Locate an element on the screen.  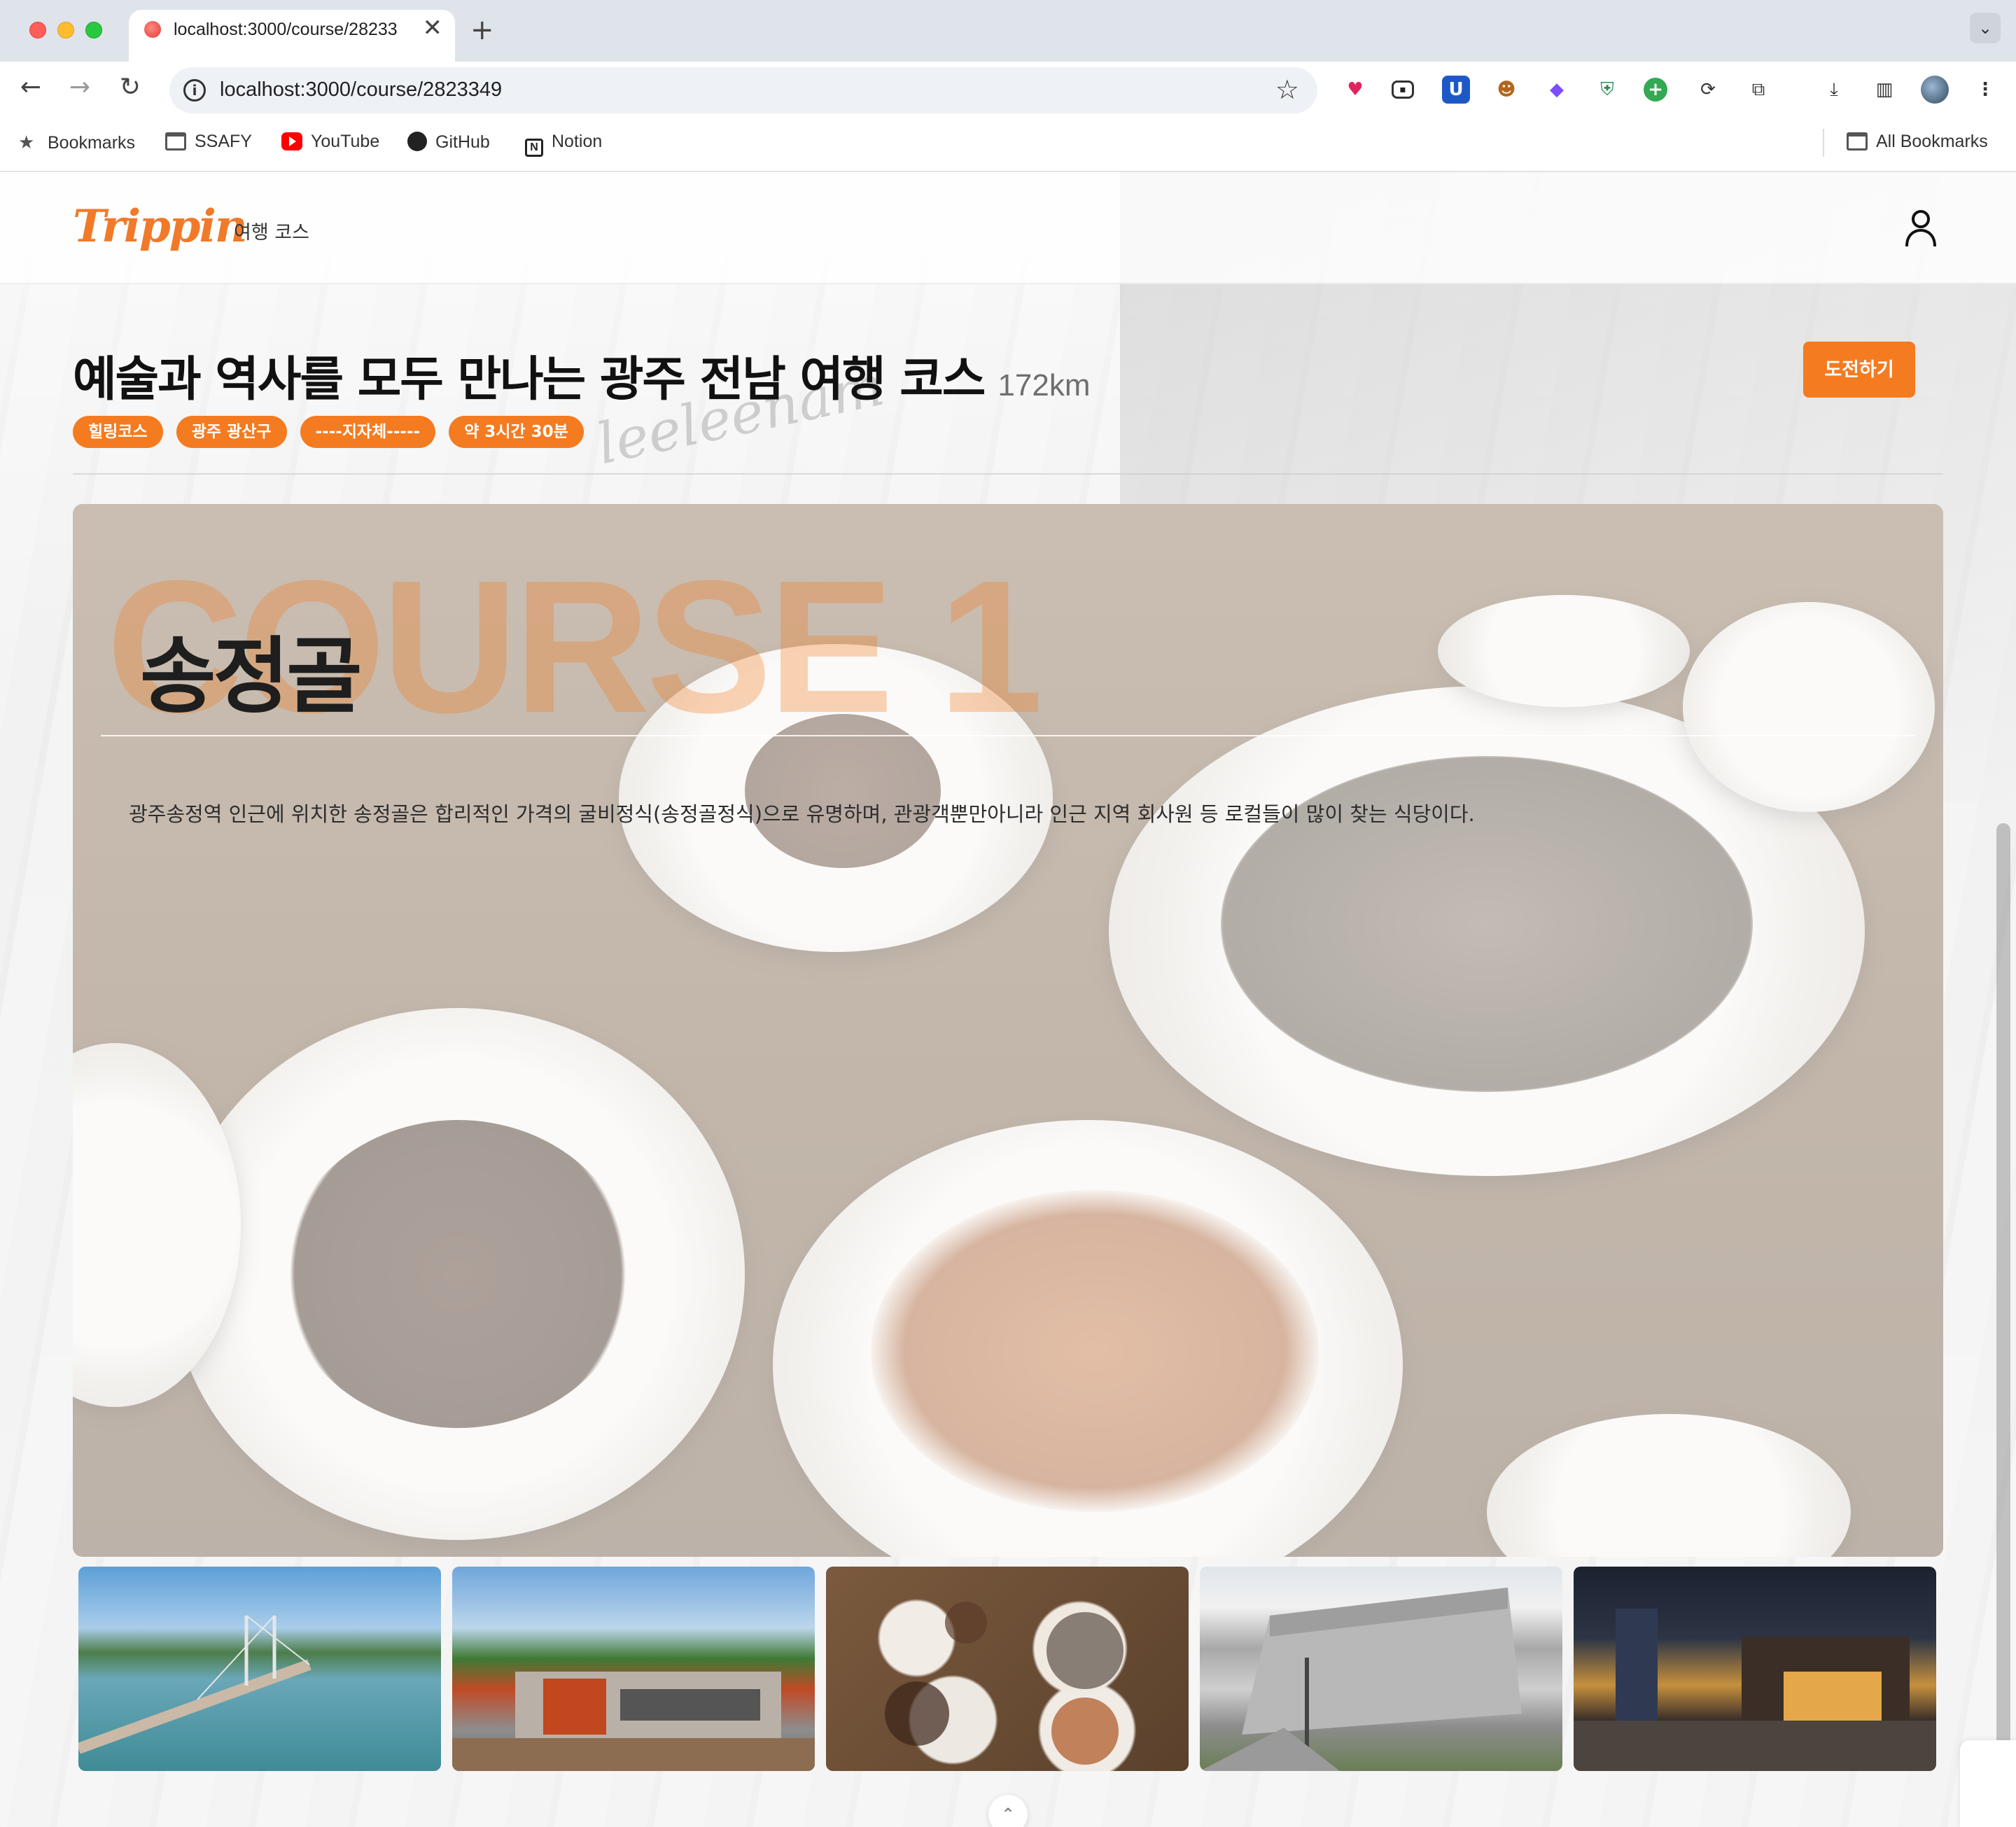
tab-close-icon: ✕ is located at coordinates (433, 28).